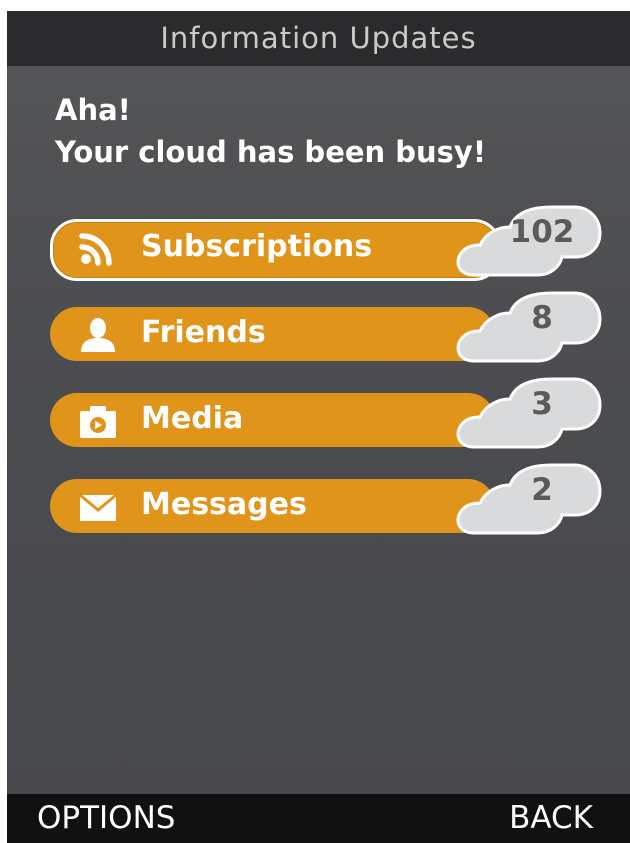  I want to click on item-count-badge: 102, so click(542, 232).